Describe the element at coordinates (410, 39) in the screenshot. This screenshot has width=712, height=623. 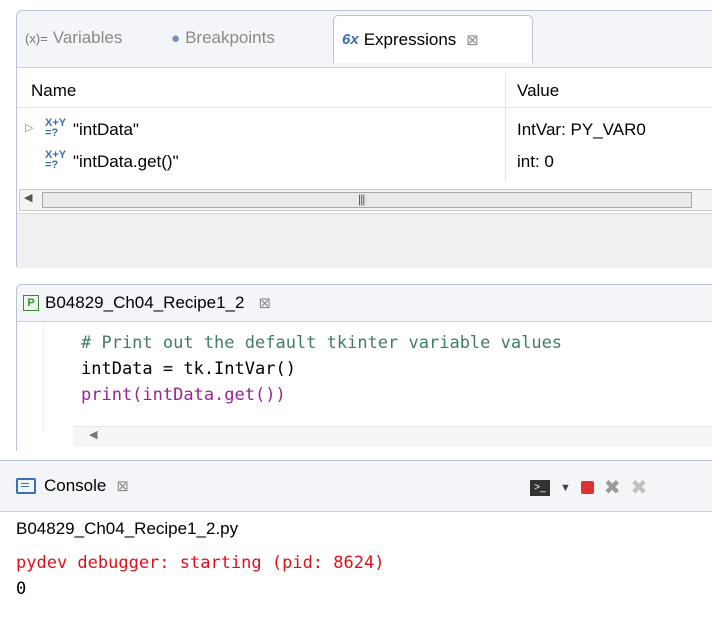
I see `tab-expressions-label: Expressions` at that location.